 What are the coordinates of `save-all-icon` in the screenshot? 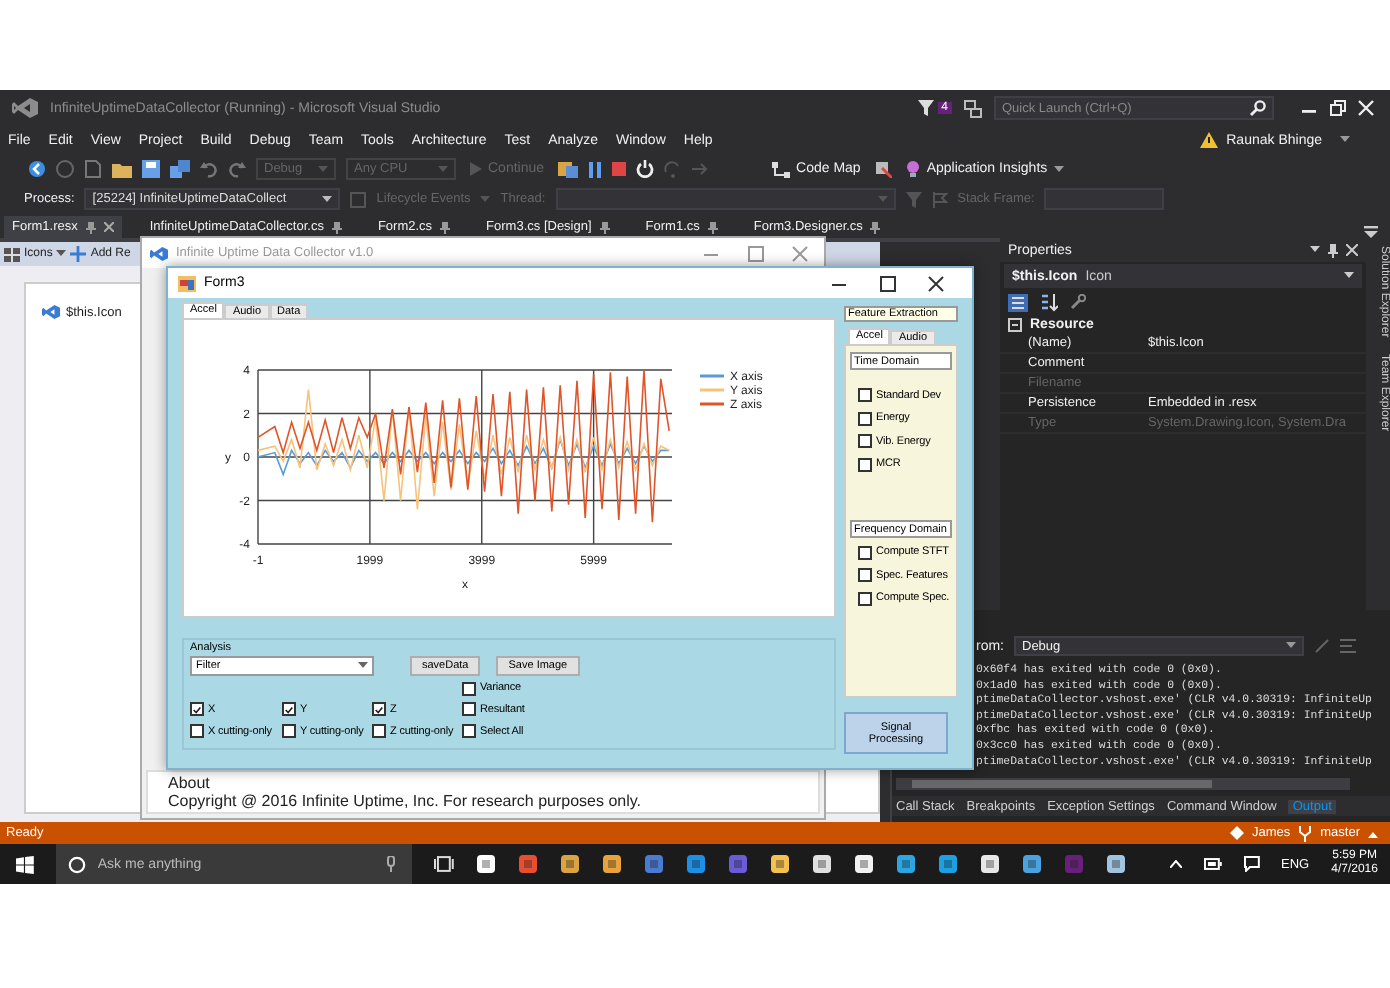 It's located at (180, 169).